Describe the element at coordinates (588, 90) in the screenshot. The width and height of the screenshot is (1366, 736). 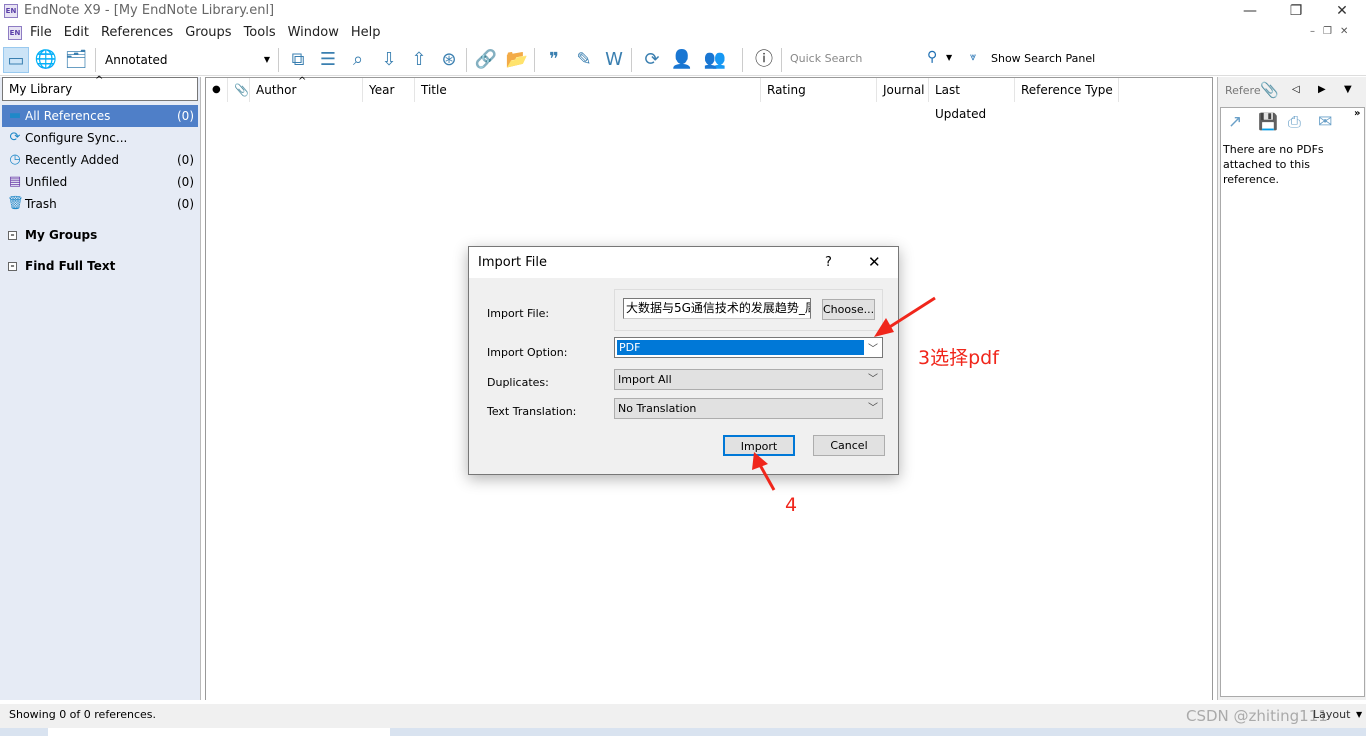
I see `column-title: Title` at that location.